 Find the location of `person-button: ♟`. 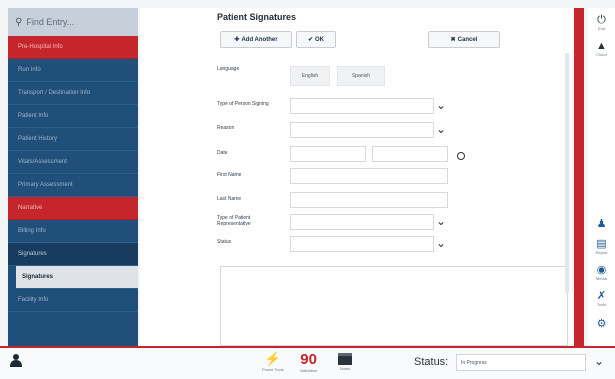

person-button: ♟ is located at coordinates (601, 224).